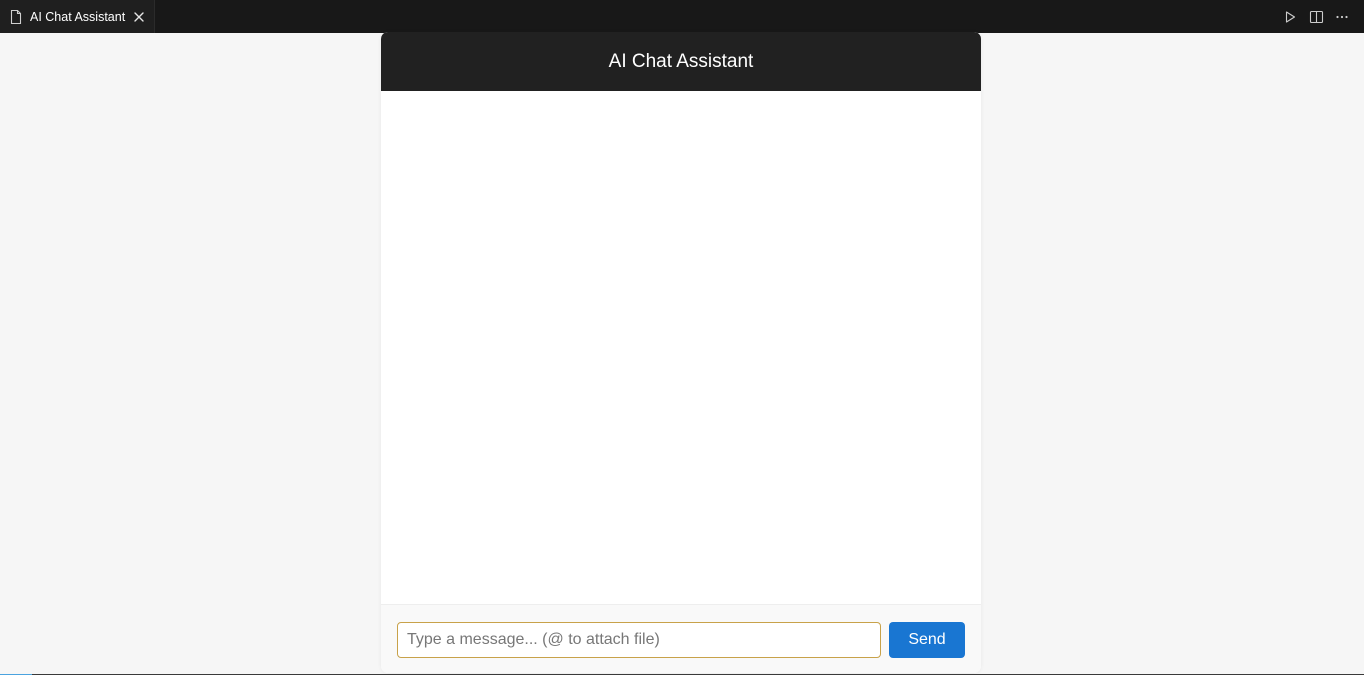  I want to click on editor-tab: AI Chat Assistant, so click(77, 16).